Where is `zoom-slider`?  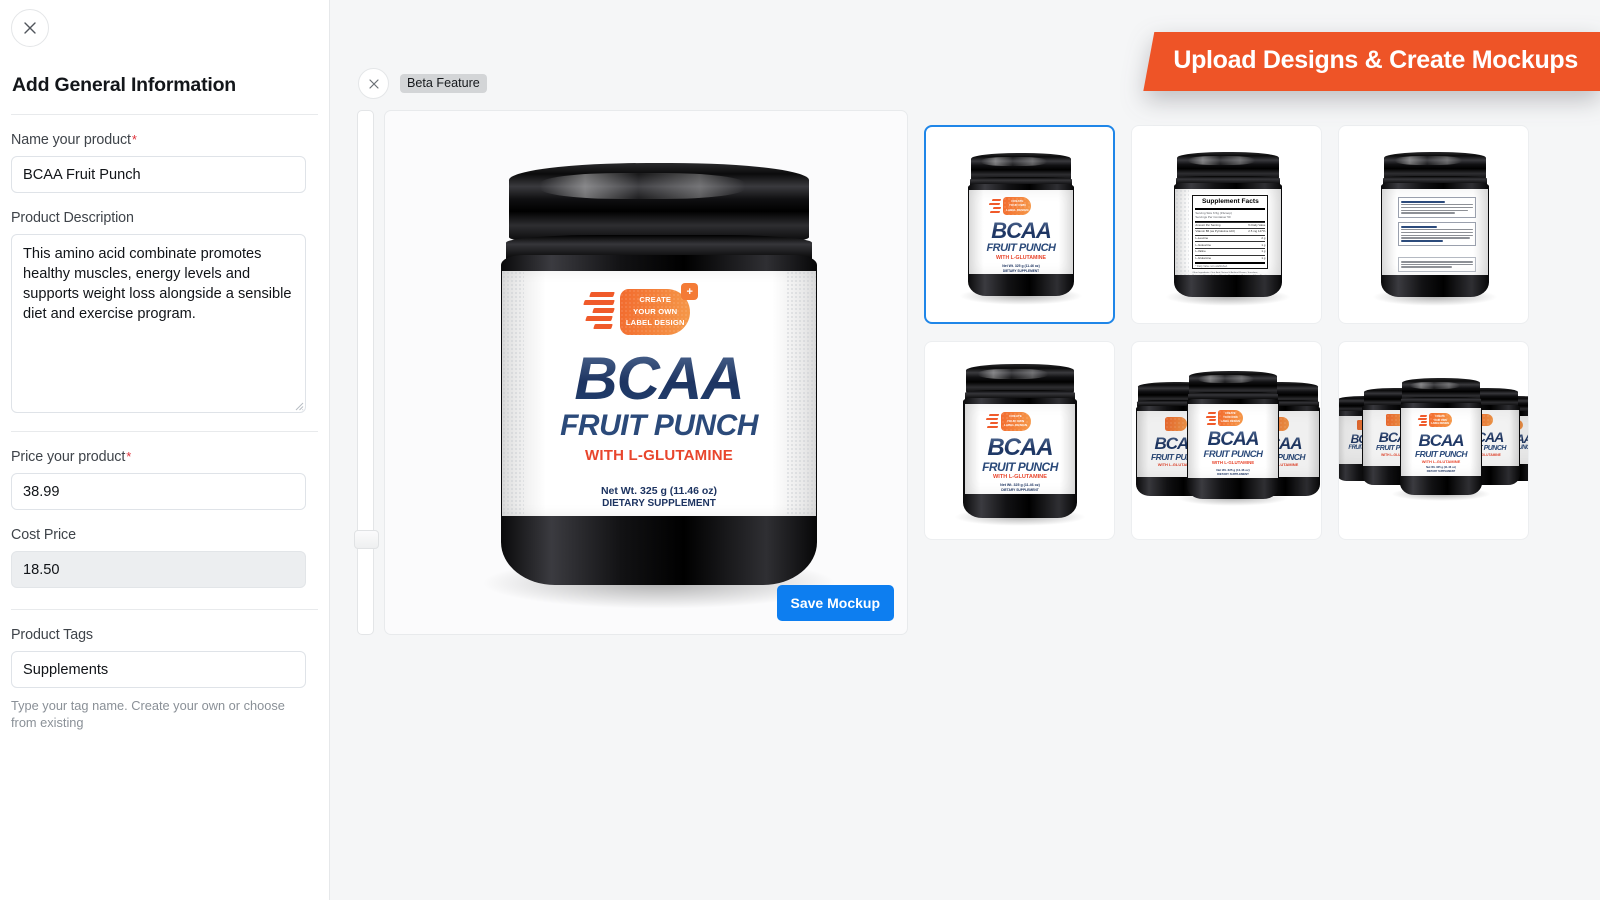 zoom-slider is located at coordinates (366, 372).